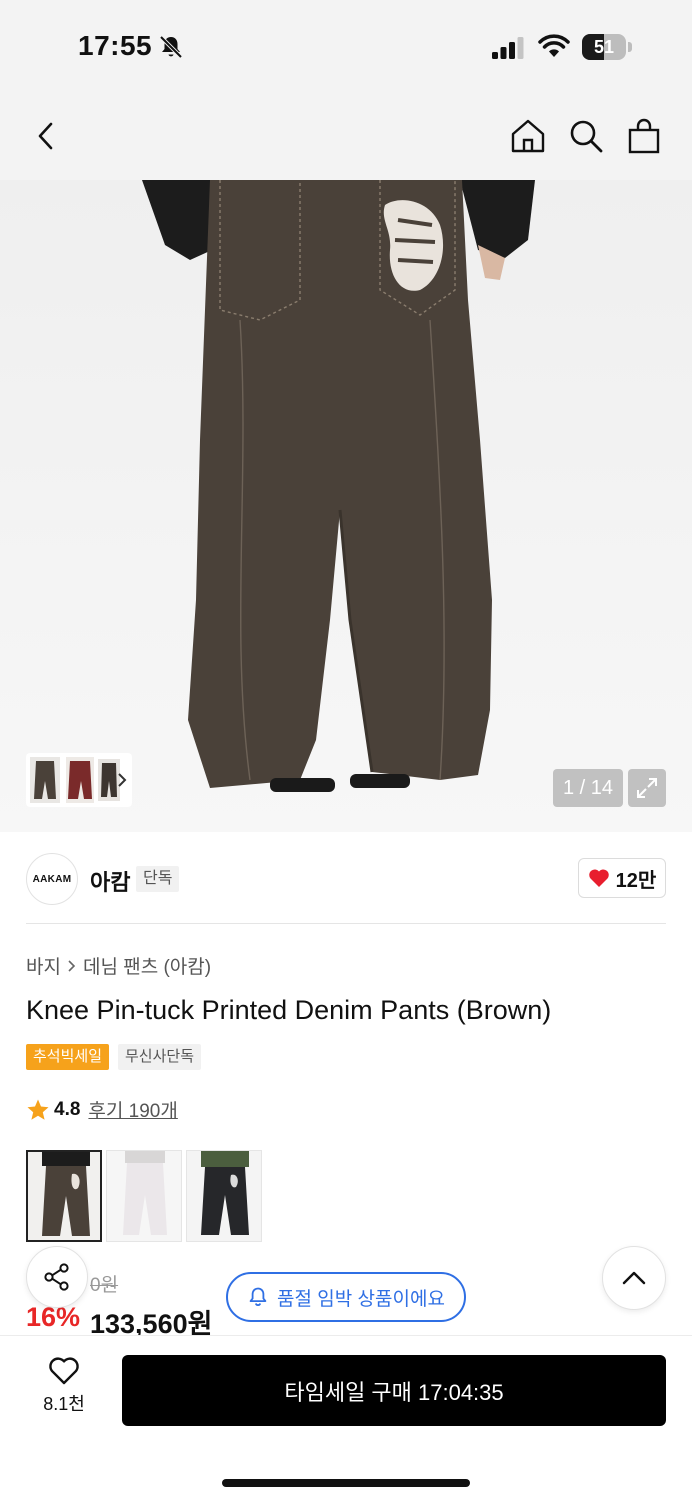 The width and height of the screenshot is (692, 1500). What do you see at coordinates (64, 1389) in the screenshot?
I see `wishlist-button: 8.1천` at bounding box center [64, 1389].